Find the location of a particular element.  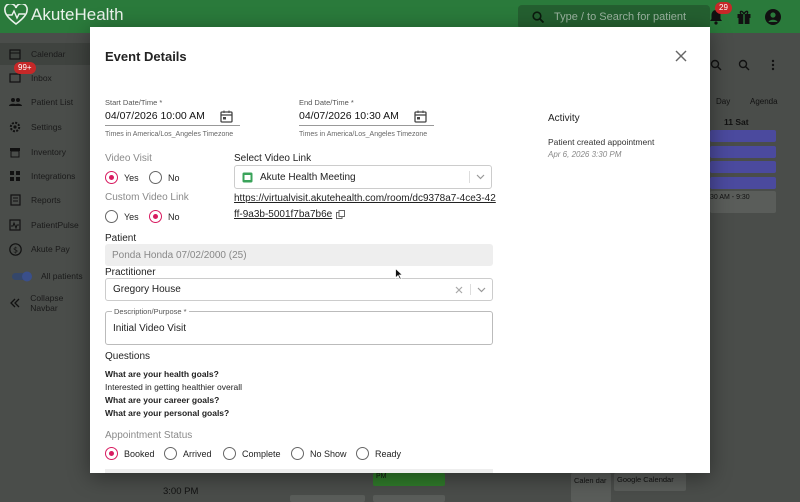

inventory-icon is located at coordinates (15, 152).